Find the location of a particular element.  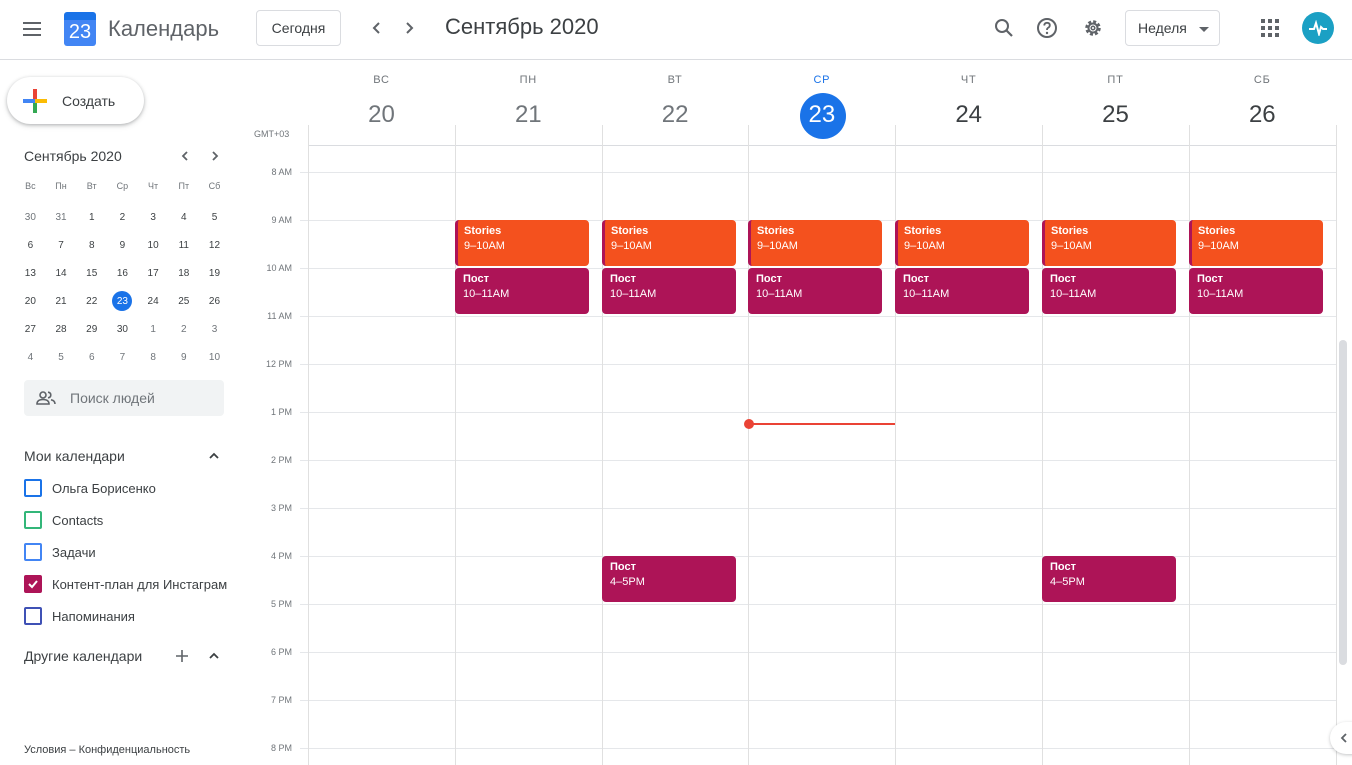

mini-calendar-day: 22 is located at coordinates (91, 301).